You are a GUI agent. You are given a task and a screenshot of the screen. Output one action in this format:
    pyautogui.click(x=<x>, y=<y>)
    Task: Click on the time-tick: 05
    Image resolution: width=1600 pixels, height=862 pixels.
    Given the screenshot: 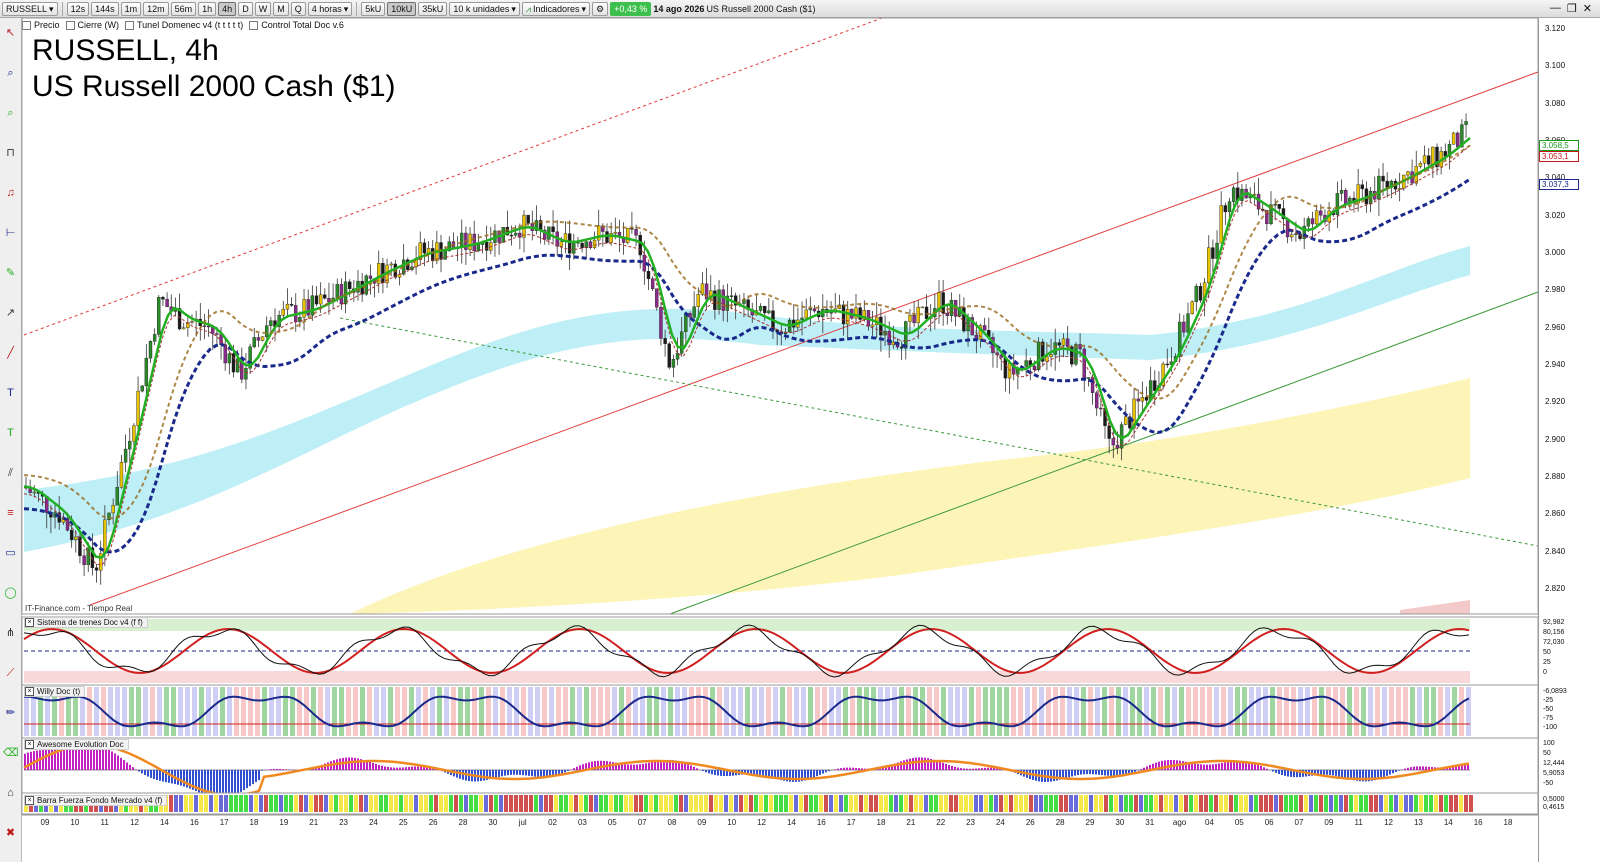 What is the action you would take?
    pyautogui.click(x=612, y=822)
    